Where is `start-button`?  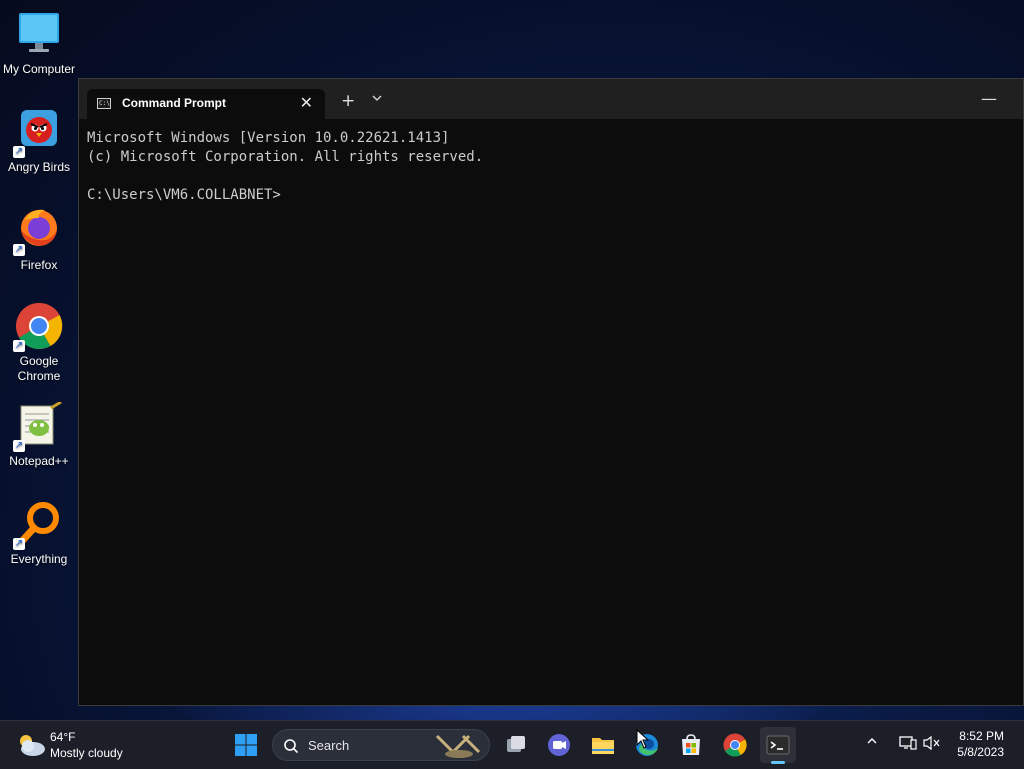
start-button is located at coordinates (246, 745).